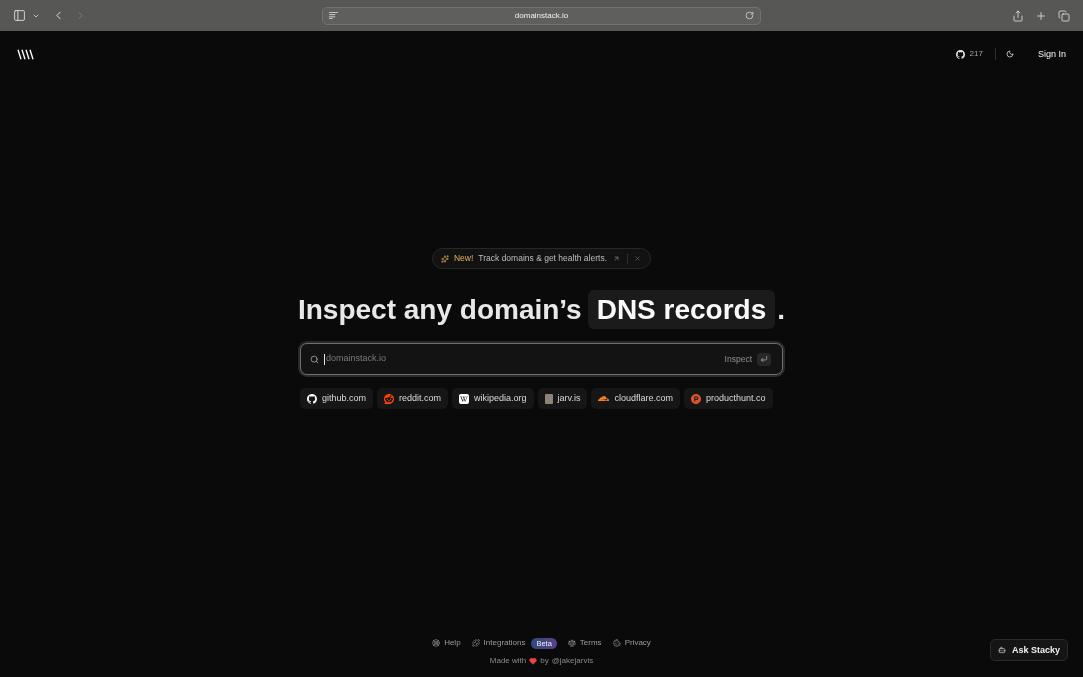 The width and height of the screenshot is (1083, 677). Describe the element at coordinates (19, 15) in the screenshot. I see `sidebar-icon` at that location.